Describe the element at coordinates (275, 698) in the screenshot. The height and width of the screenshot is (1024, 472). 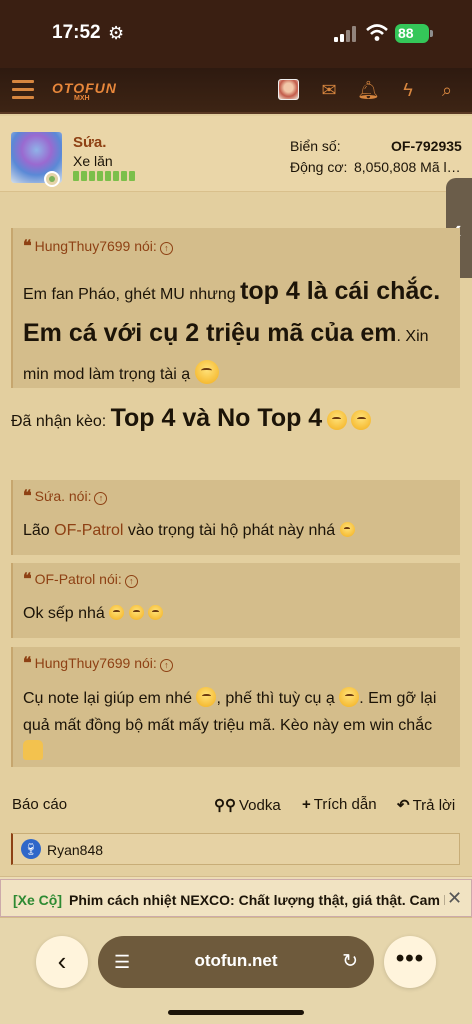
I see `quote-text: , phế thì tuỳ cụ ạ` at that location.